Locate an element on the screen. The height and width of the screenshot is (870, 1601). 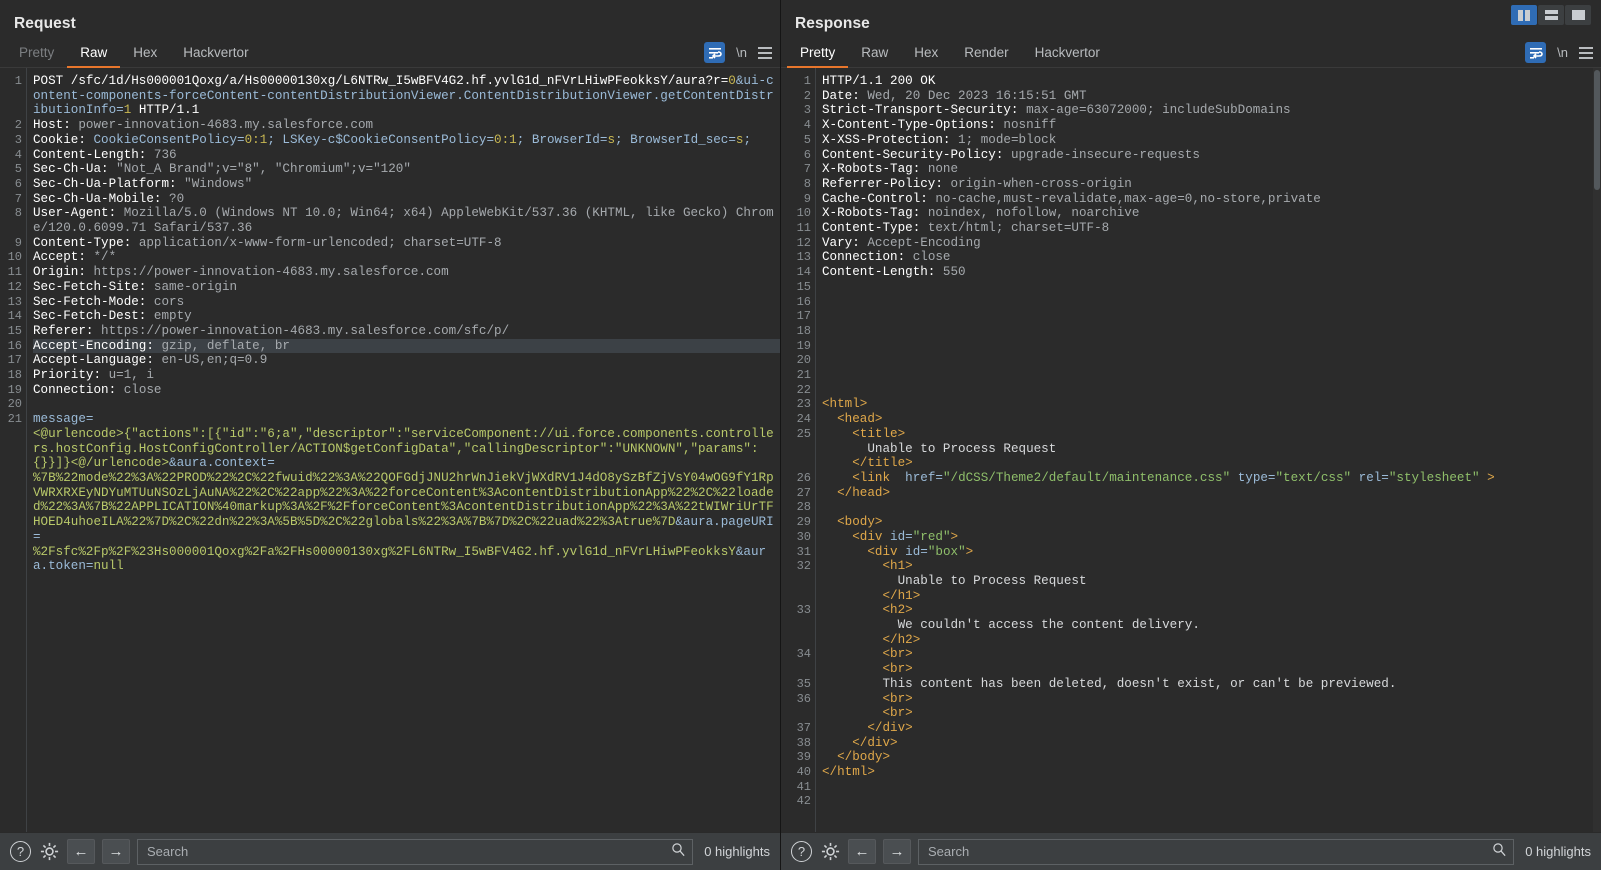
response-line-number: 5 is located at coordinates (807, 139).